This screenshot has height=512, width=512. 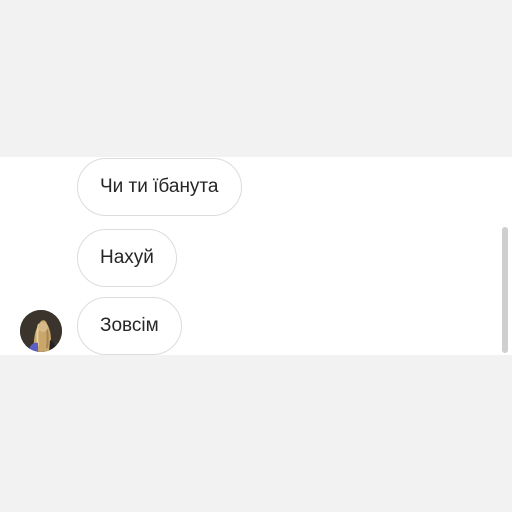 I want to click on avatar, so click(x=41, y=331).